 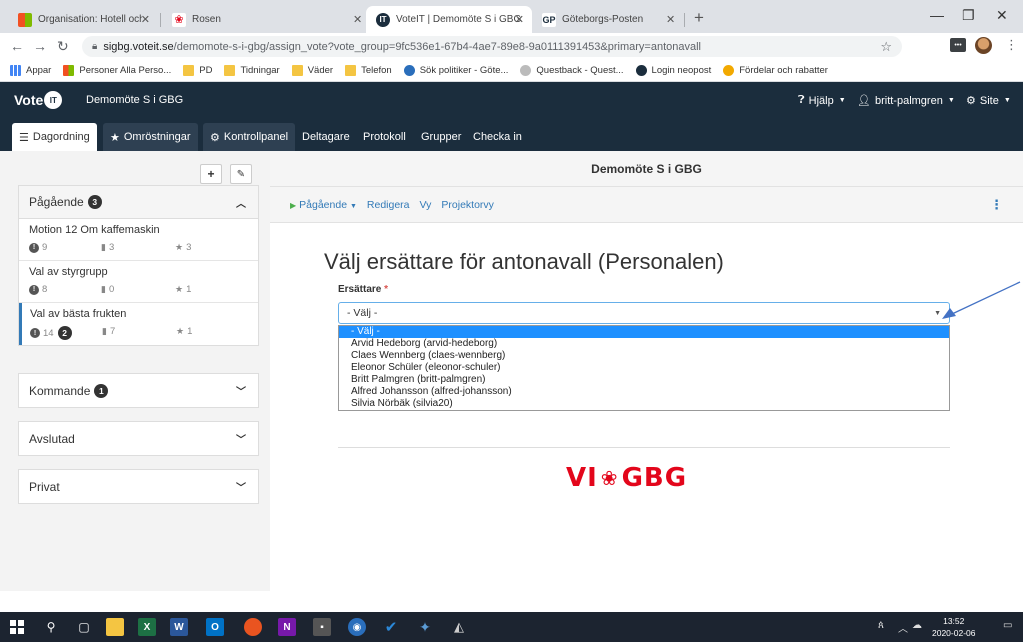 What do you see at coordinates (108, 247) in the screenshot?
I see `discussion-count: ▮ 3` at bounding box center [108, 247].